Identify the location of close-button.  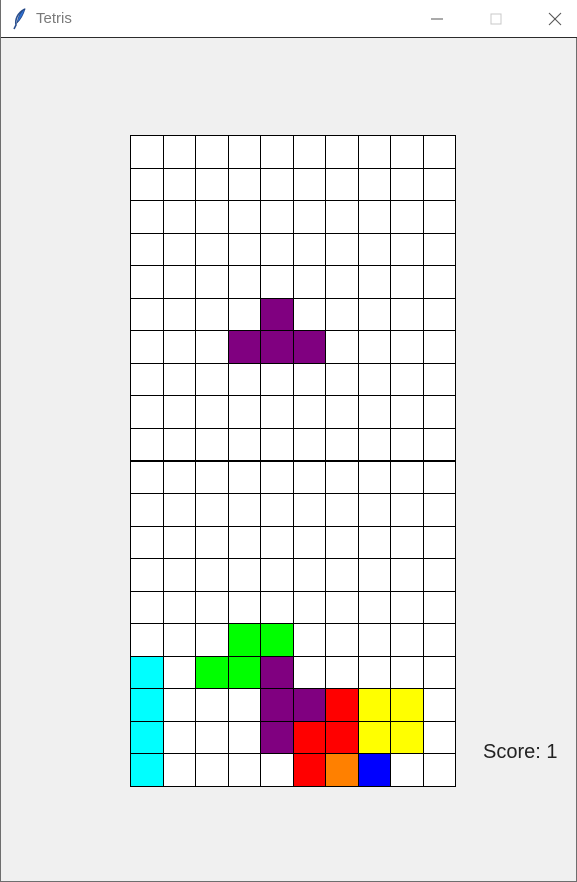
(554, 19).